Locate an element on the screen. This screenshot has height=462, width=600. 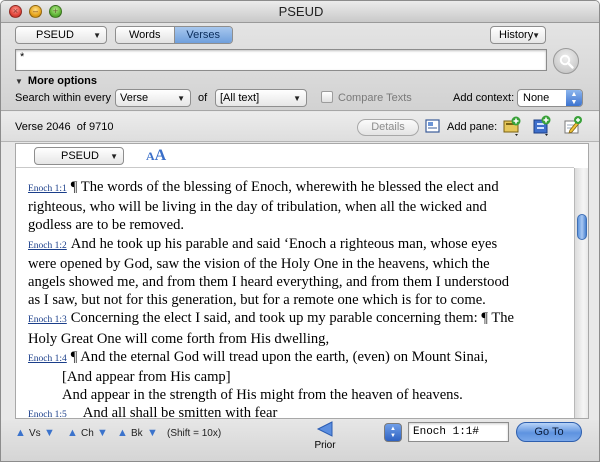
book-down-icon: ▼ is located at coordinates (152, 433).